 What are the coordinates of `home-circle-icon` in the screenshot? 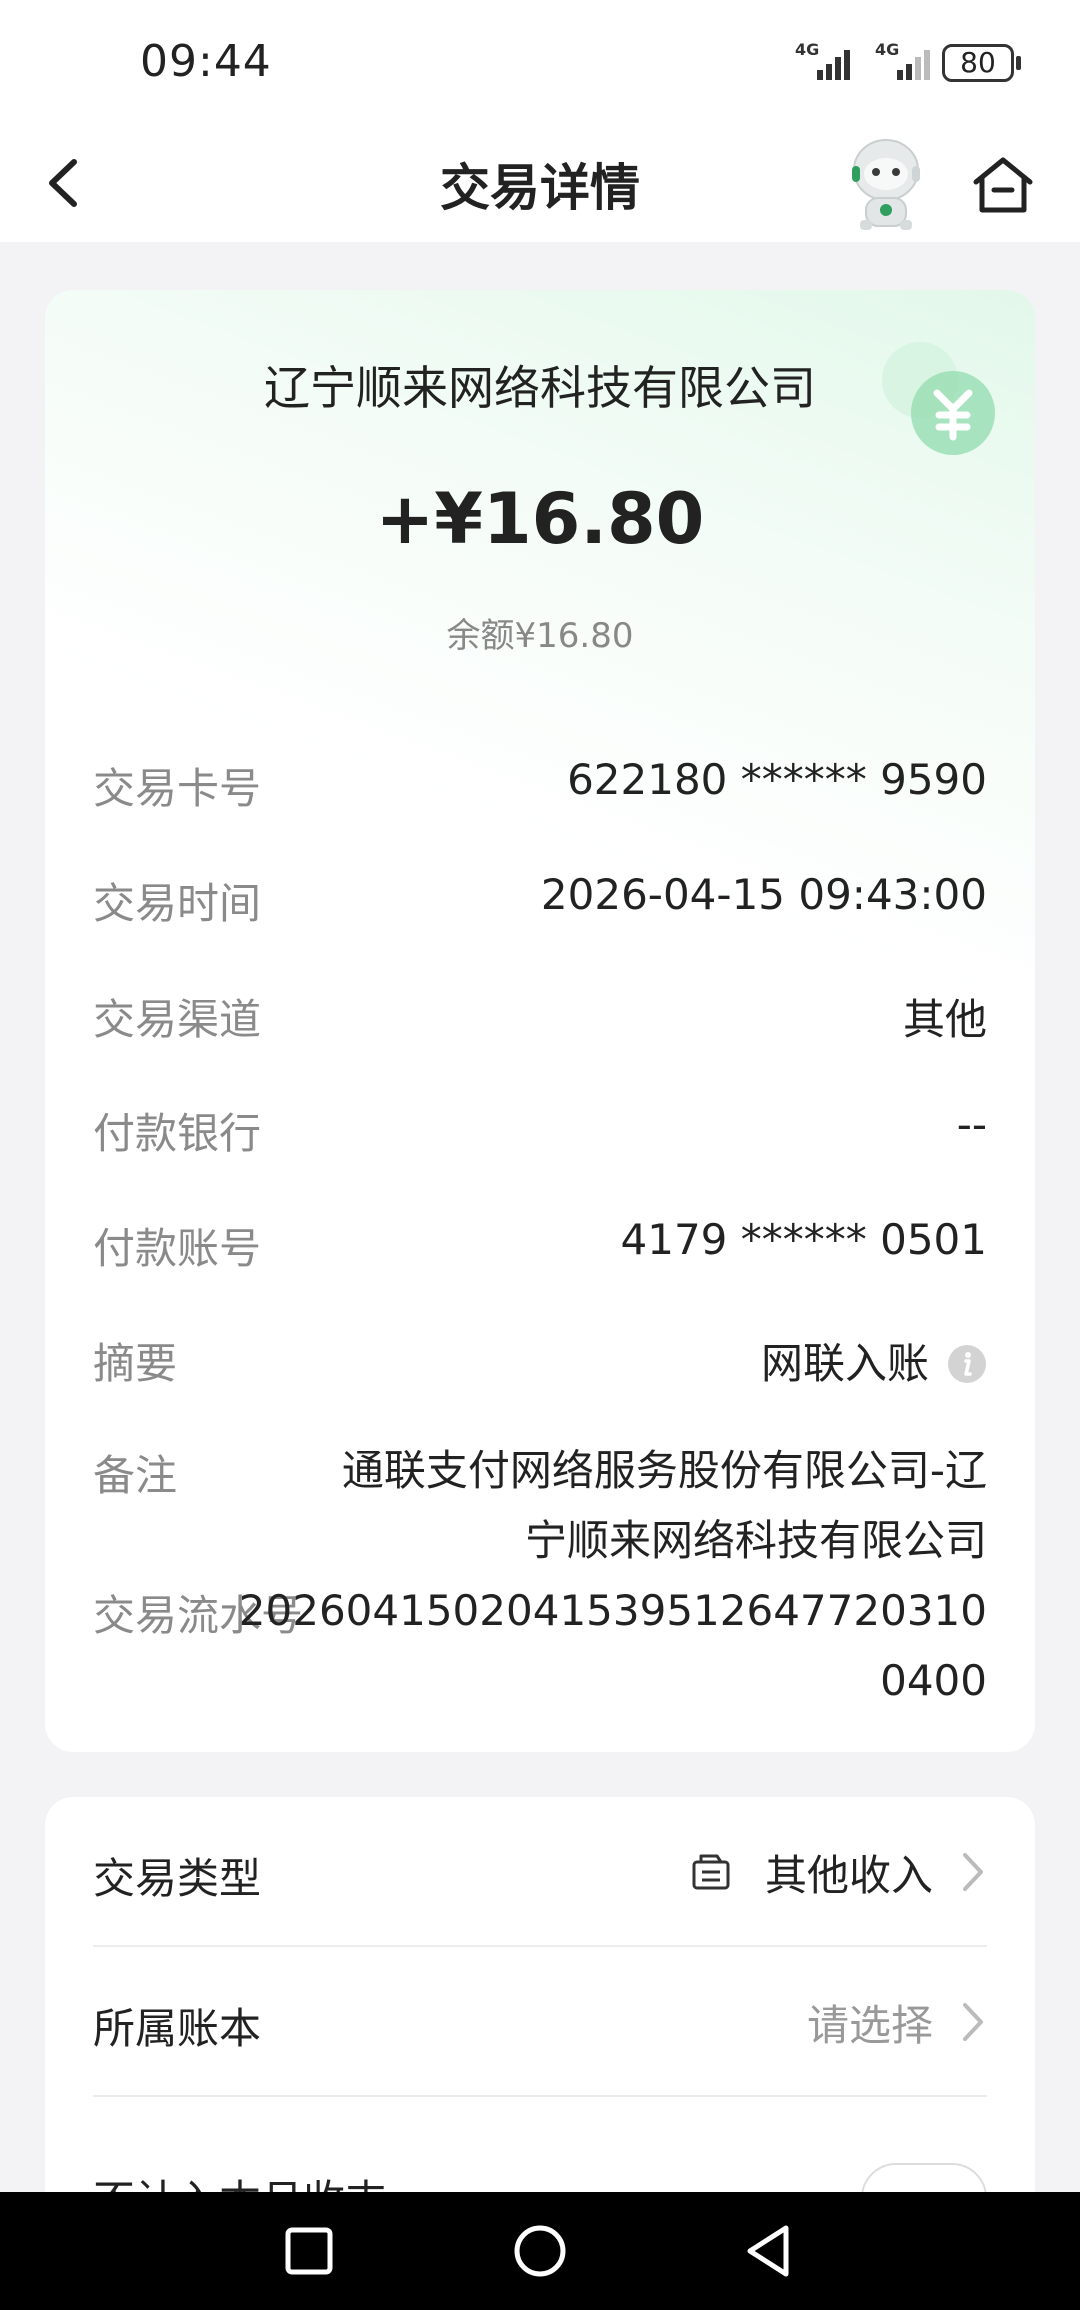 It's located at (540, 2251).